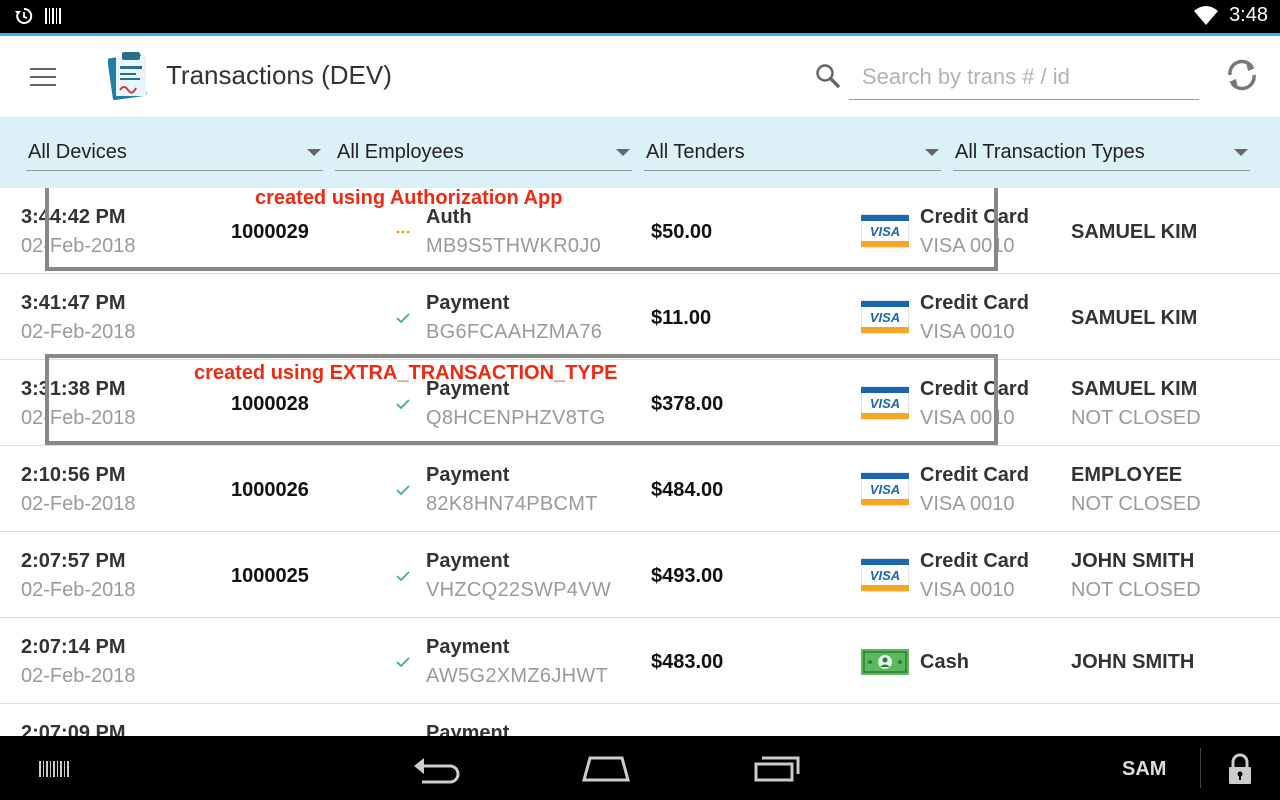 The width and height of the screenshot is (1280, 800). Describe the element at coordinates (77, 152) in the screenshot. I see `filter-label: All Devices` at that location.